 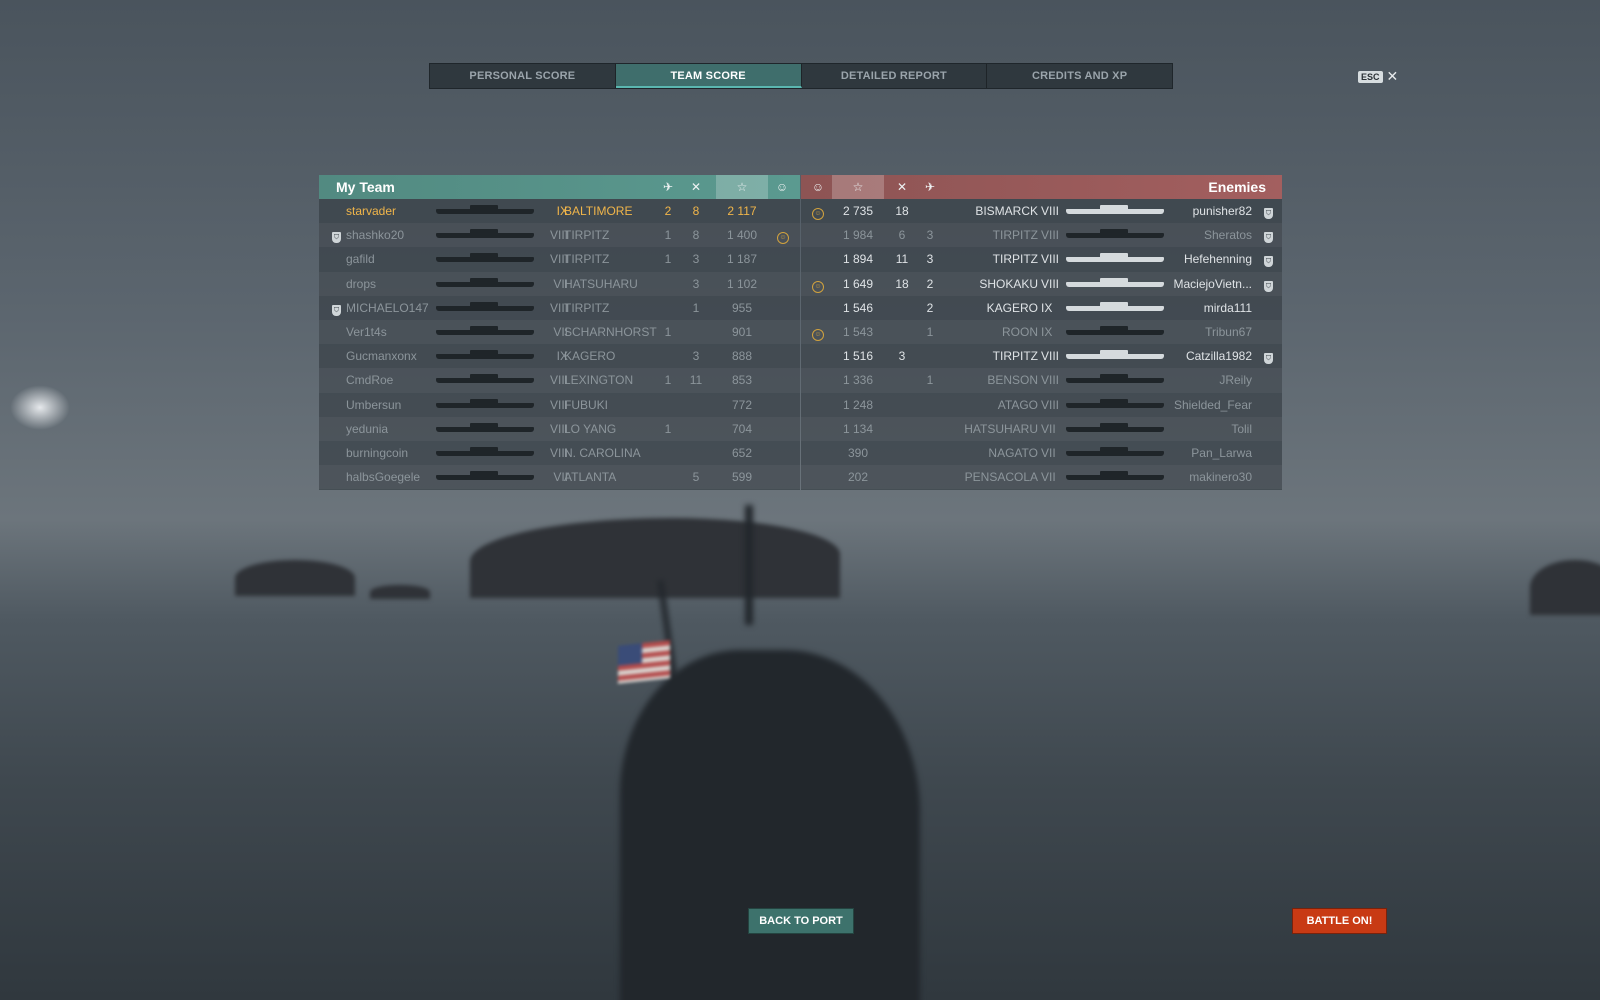 What do you see at coordinates (902, 283) in the screenshot?
I see `ships-destroyed: 18` at bounding box center [902, 283].